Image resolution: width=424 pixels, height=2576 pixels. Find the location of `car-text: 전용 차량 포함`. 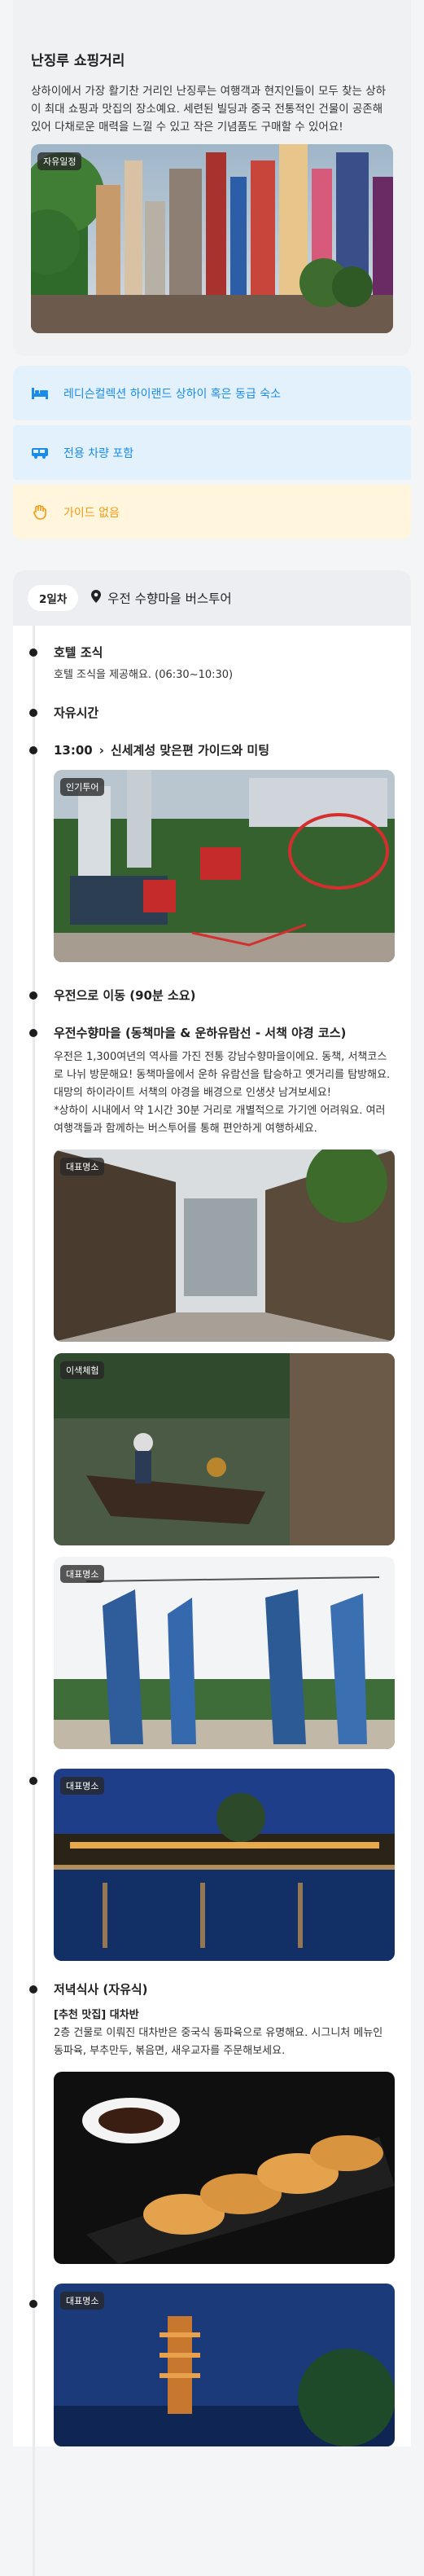

car-text: 전용 차량 포함 is located at coordinates (99, 453).